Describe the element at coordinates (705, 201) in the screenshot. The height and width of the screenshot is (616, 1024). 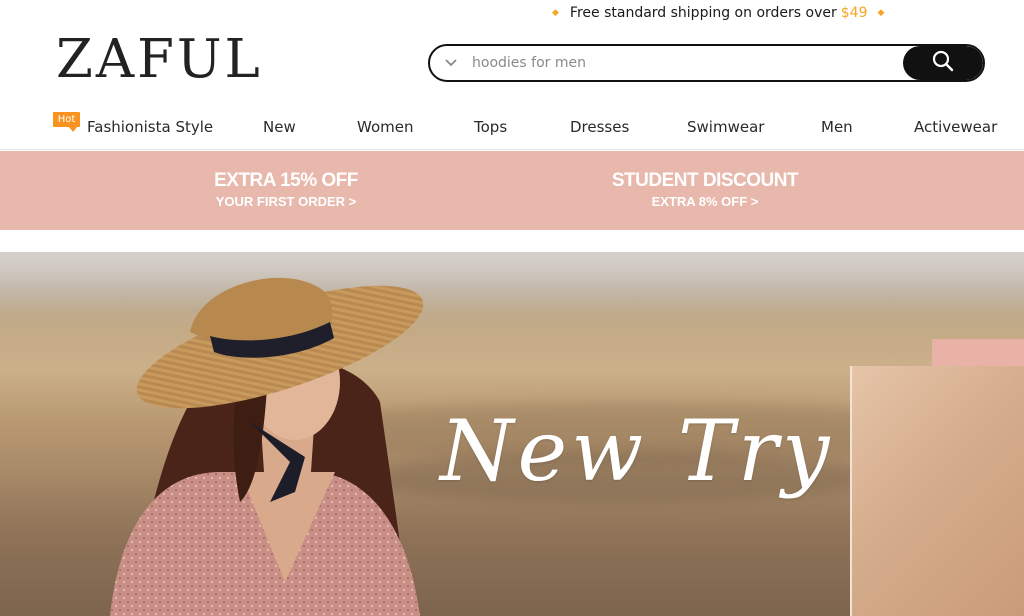
I see `promo-student-link: EXTRA 8% OFF >` at that location.